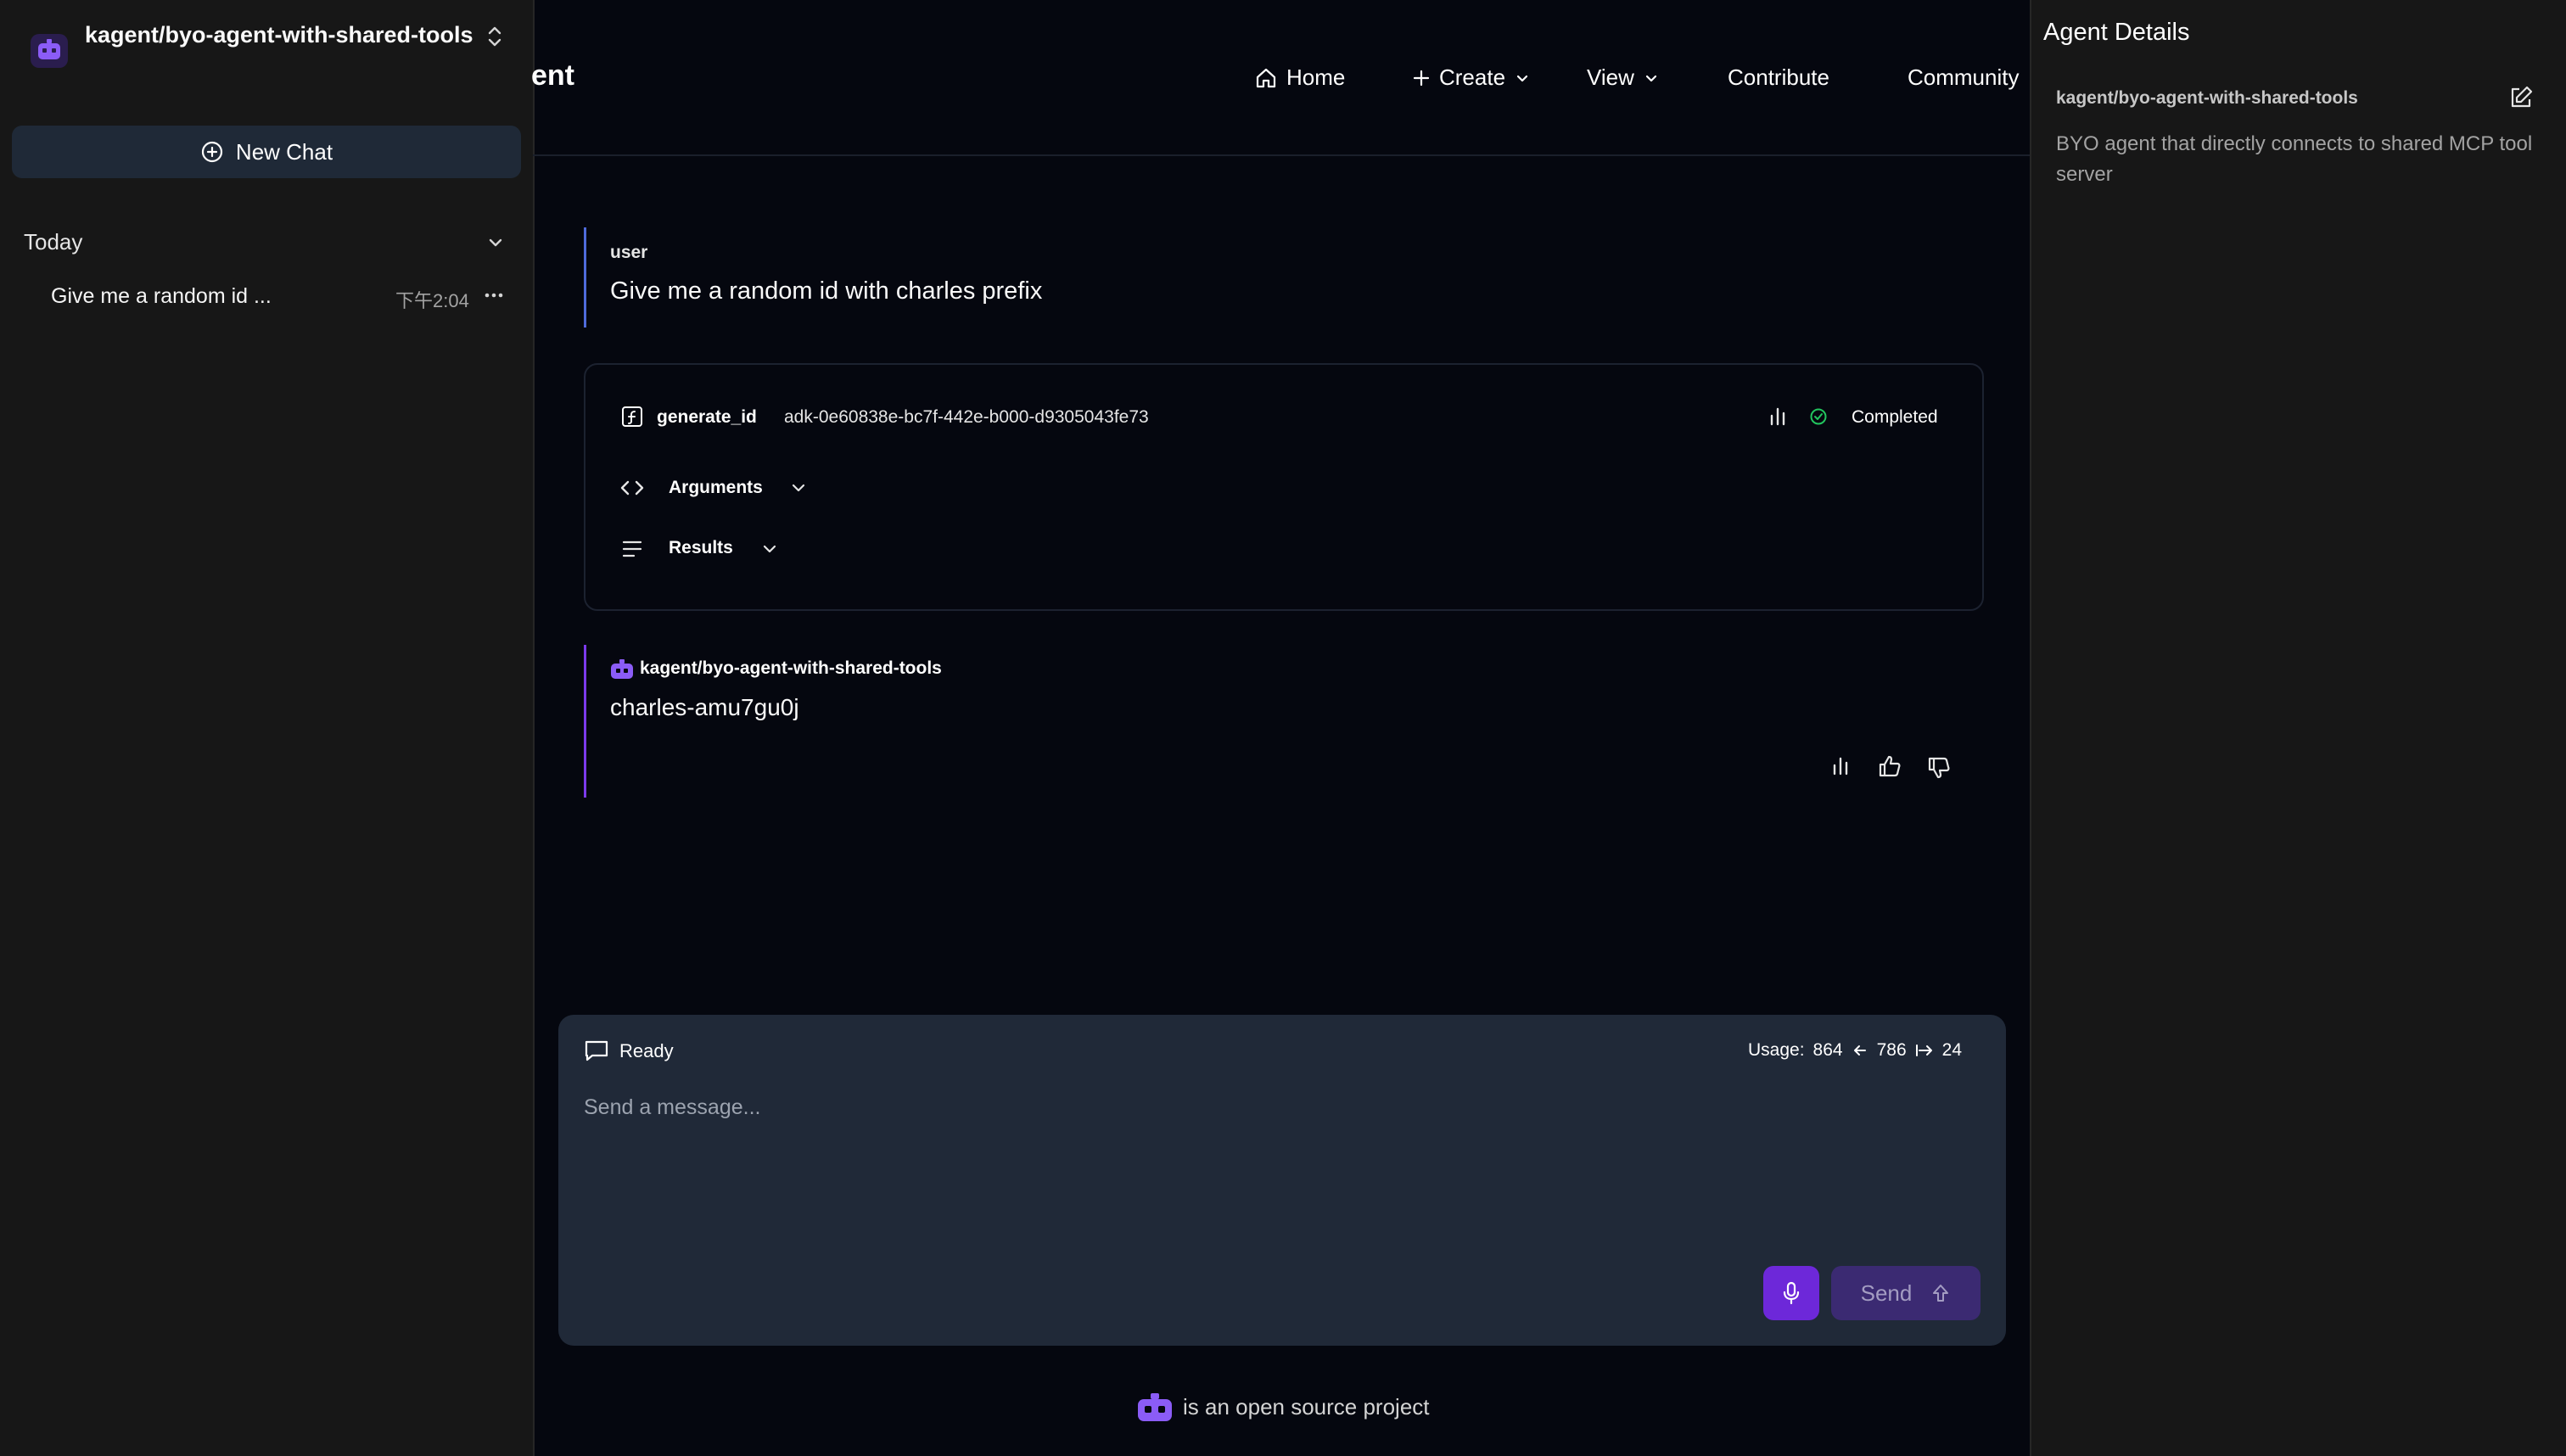  I want to click on usage-total: 864, so click(1827, 1050).